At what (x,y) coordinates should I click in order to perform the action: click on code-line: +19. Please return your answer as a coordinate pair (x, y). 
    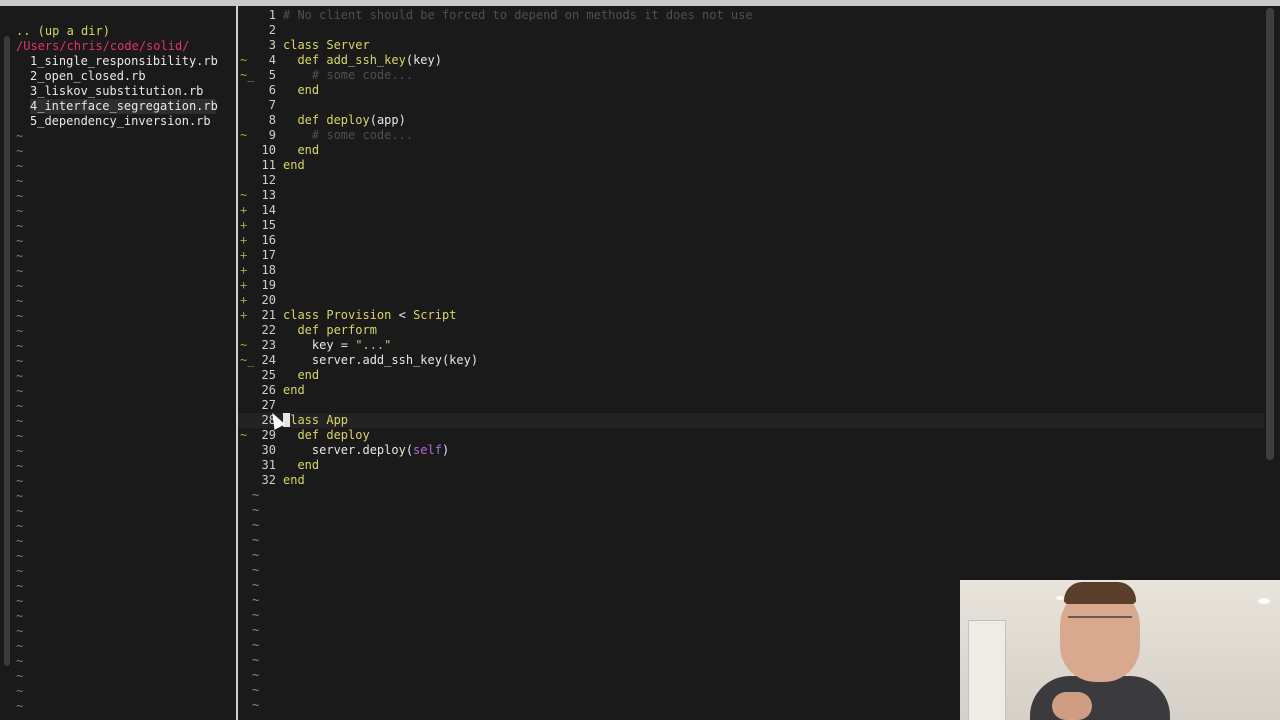
    Looking at the image, I should click on (751, 285).